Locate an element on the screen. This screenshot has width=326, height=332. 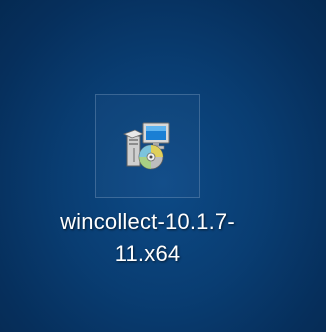
file-name-line-2: 11.x64 is located at coordinates (147, 253).